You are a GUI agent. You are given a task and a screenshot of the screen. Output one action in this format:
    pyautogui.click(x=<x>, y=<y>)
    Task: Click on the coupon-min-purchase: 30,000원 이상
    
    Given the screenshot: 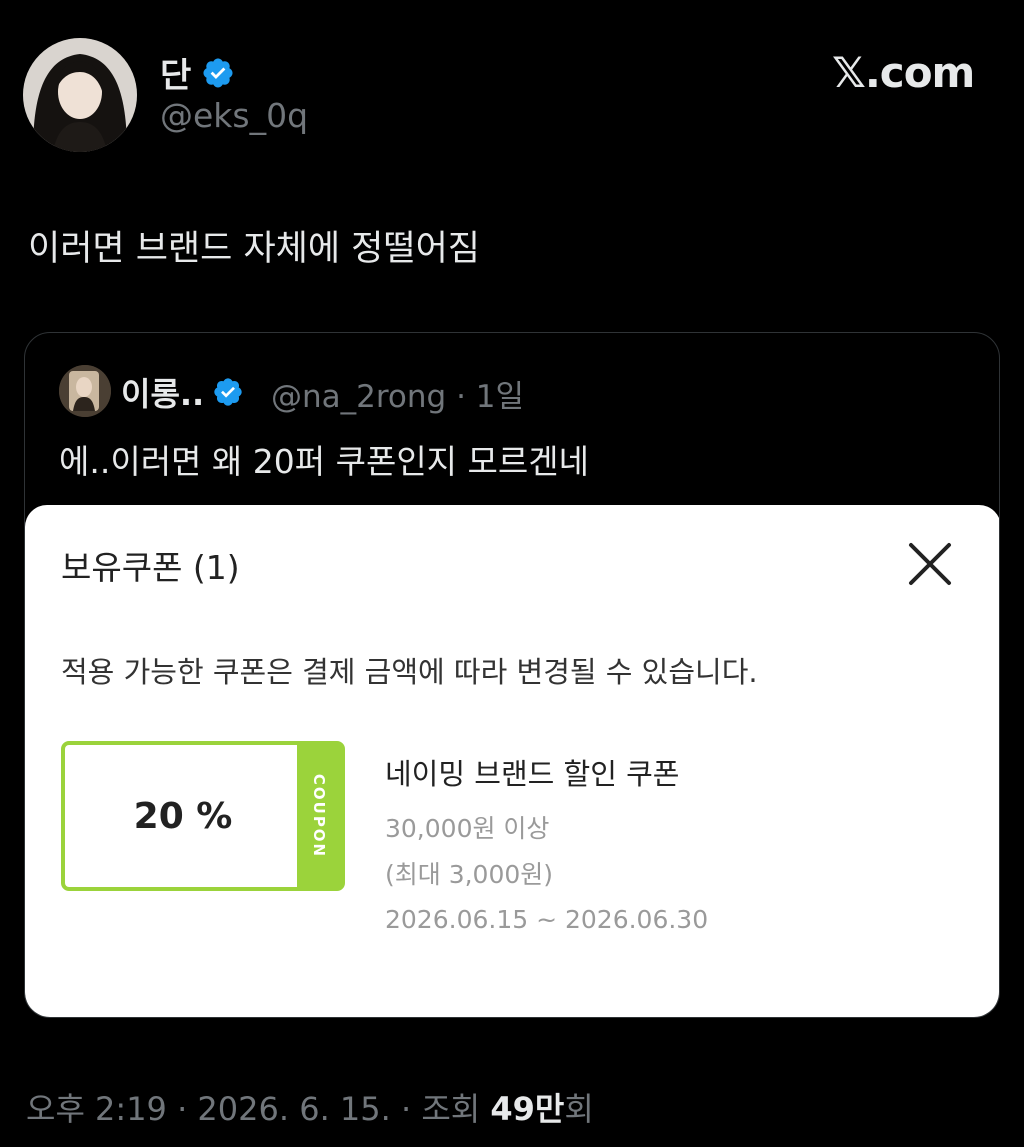 What is the action you would take?
    pyautogui.click(x=467, y=828)
    